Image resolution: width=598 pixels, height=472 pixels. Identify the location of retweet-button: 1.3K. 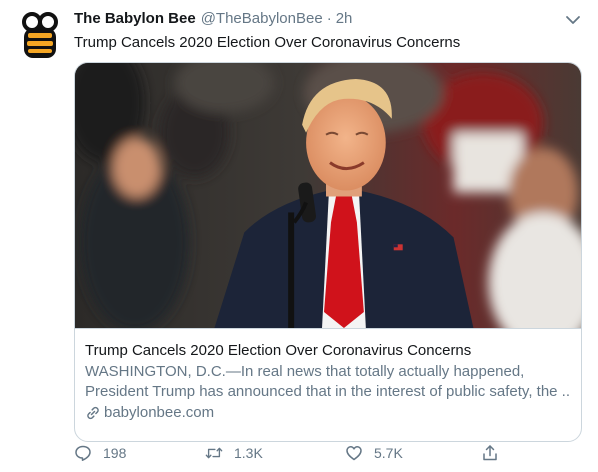
(234, 453).